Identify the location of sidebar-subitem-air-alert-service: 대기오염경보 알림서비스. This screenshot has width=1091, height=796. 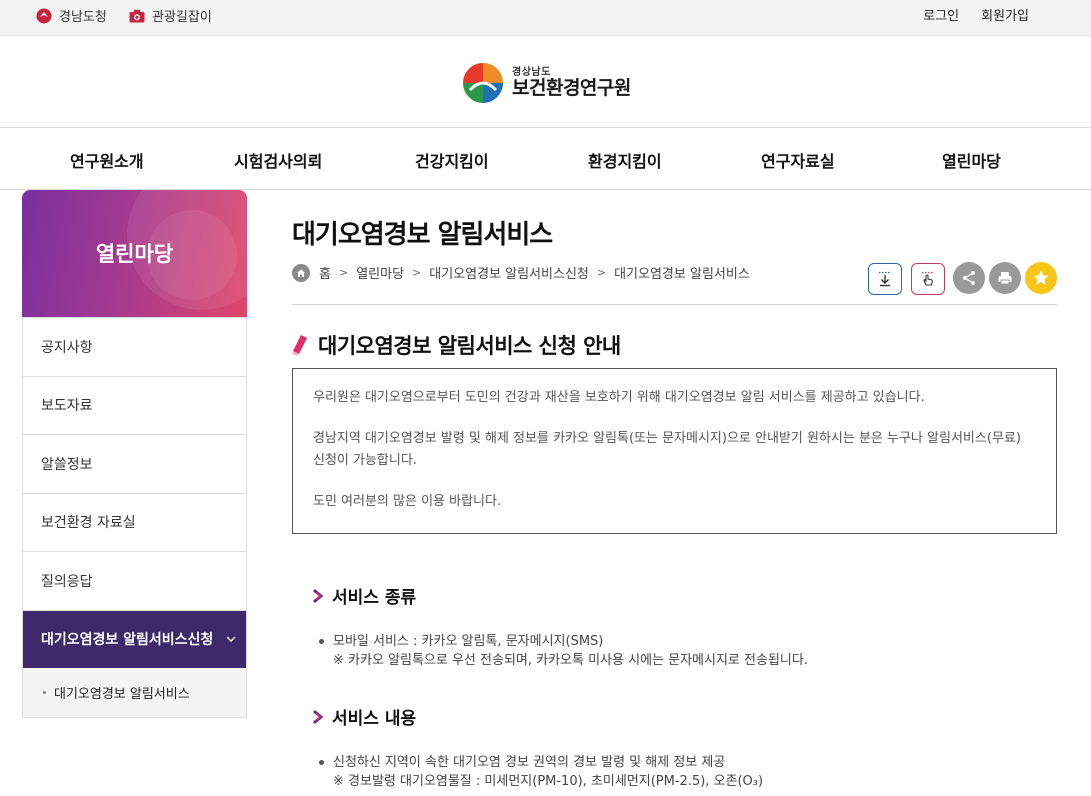
(134, 692).